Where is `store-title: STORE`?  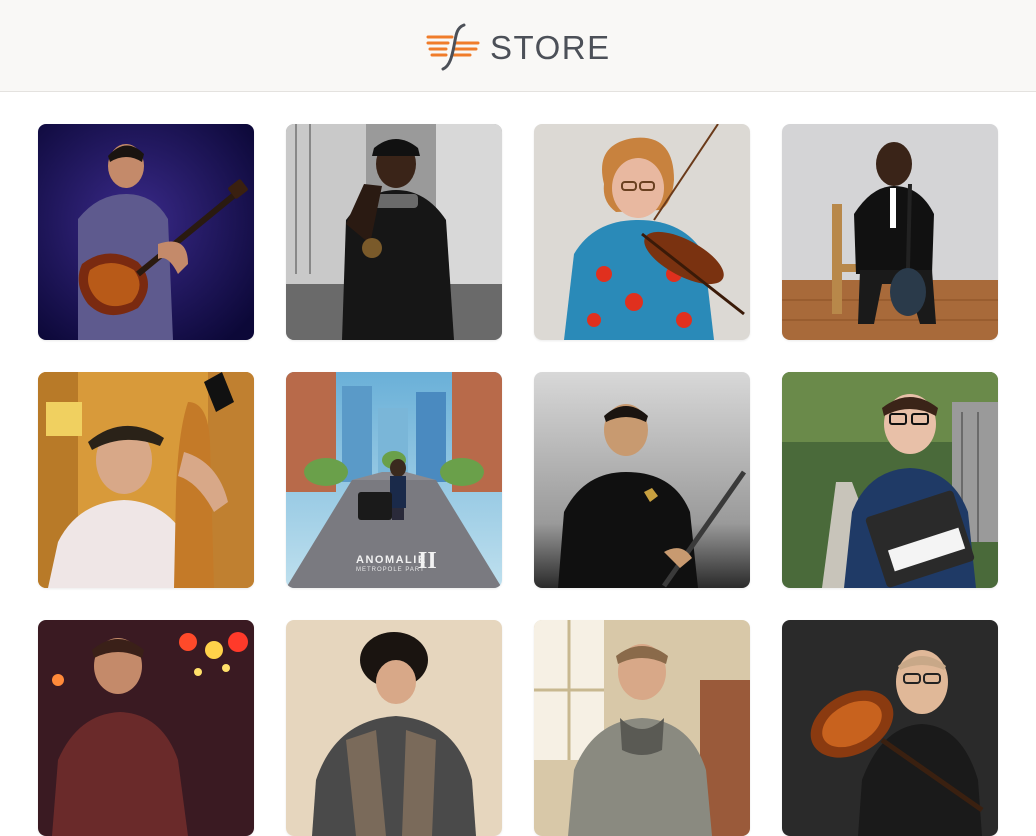
store-title: STORE is located at coordinates (550, 47).